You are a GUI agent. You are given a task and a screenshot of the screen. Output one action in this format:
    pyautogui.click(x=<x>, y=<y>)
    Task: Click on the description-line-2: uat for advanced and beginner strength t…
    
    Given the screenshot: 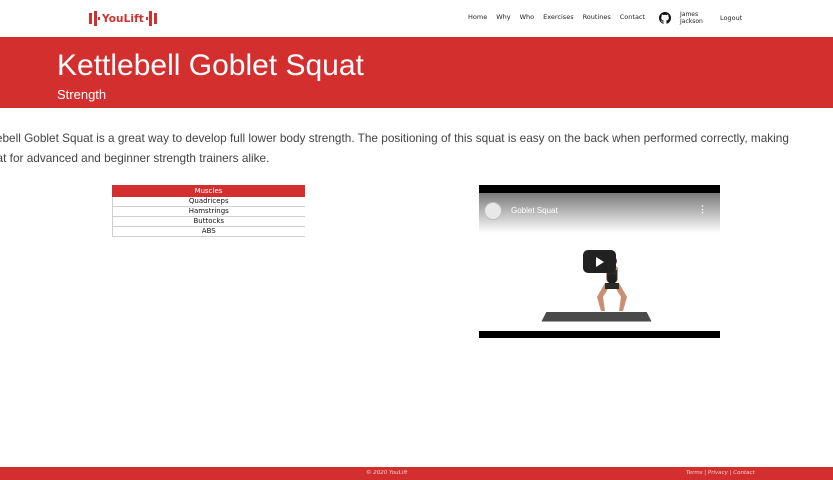 What is the action you would take?
    pyautogui.click(x=135, y=158)
    